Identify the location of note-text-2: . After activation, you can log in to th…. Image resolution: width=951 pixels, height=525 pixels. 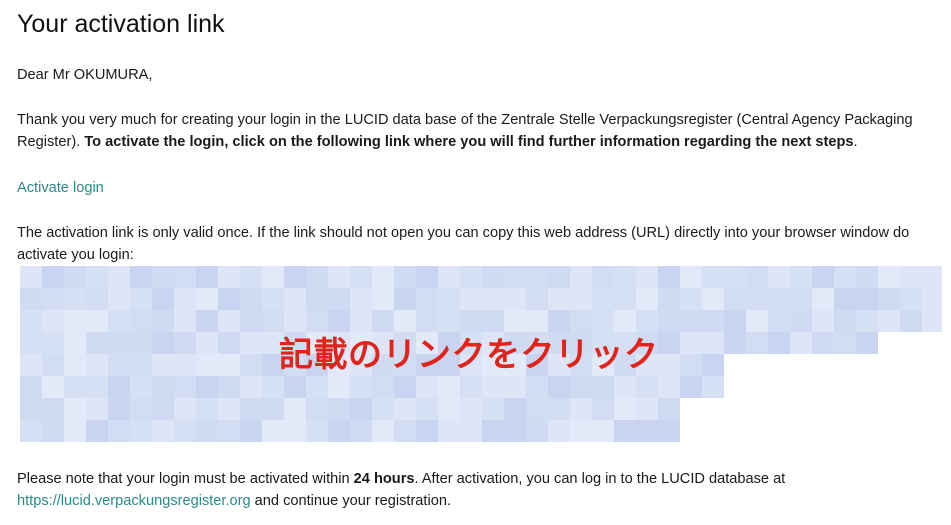
(600, 479).